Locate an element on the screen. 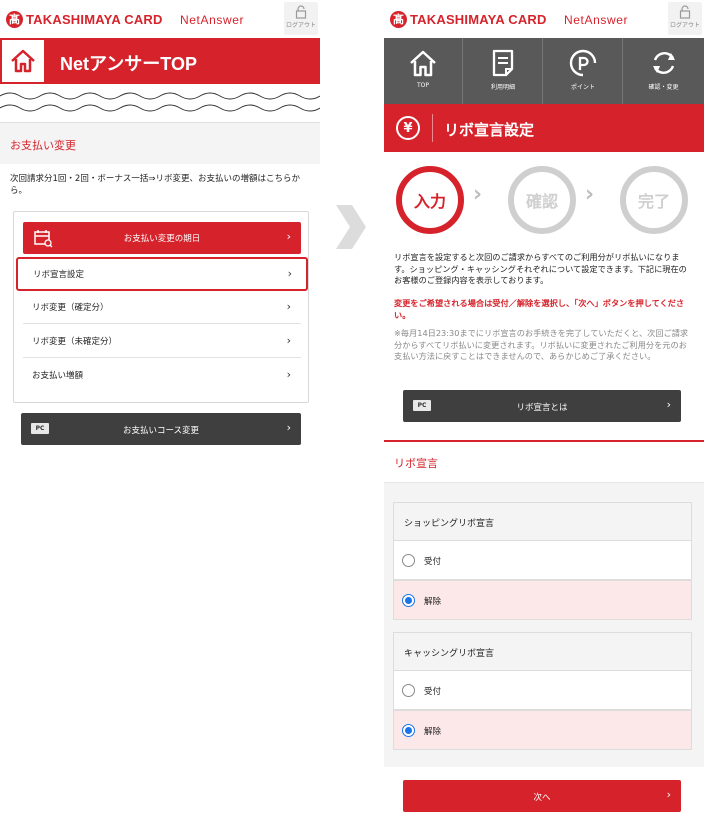  page-title: NetアンサーTOP is located at coordinates (128, 64).